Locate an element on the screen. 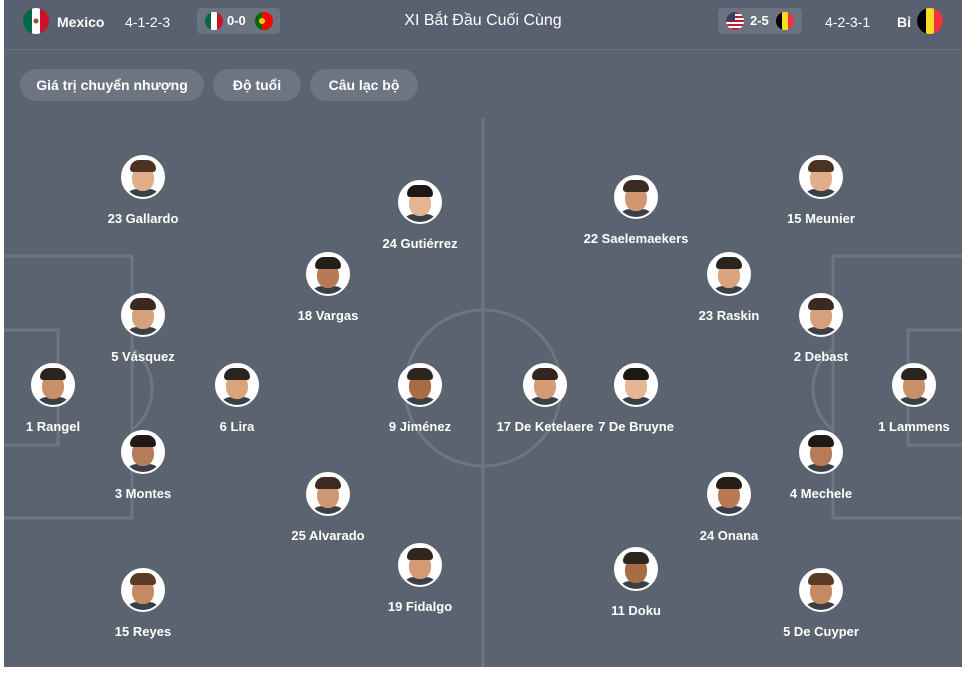  home-player: 18 Vargas is located at coordinates (328, 288).